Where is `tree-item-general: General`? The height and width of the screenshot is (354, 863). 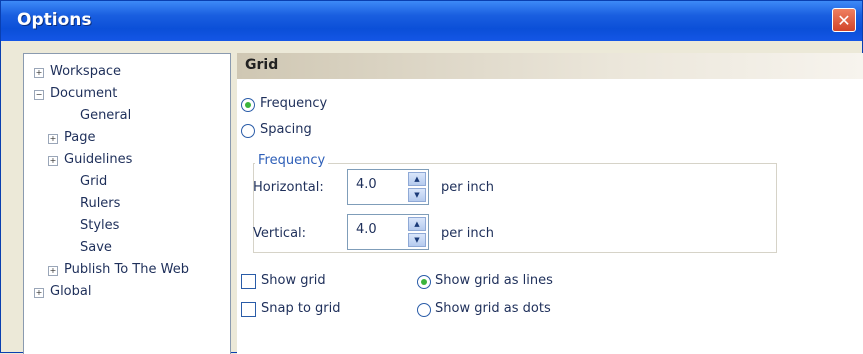 tree-item-general: General is located at coordinates (105, 116).